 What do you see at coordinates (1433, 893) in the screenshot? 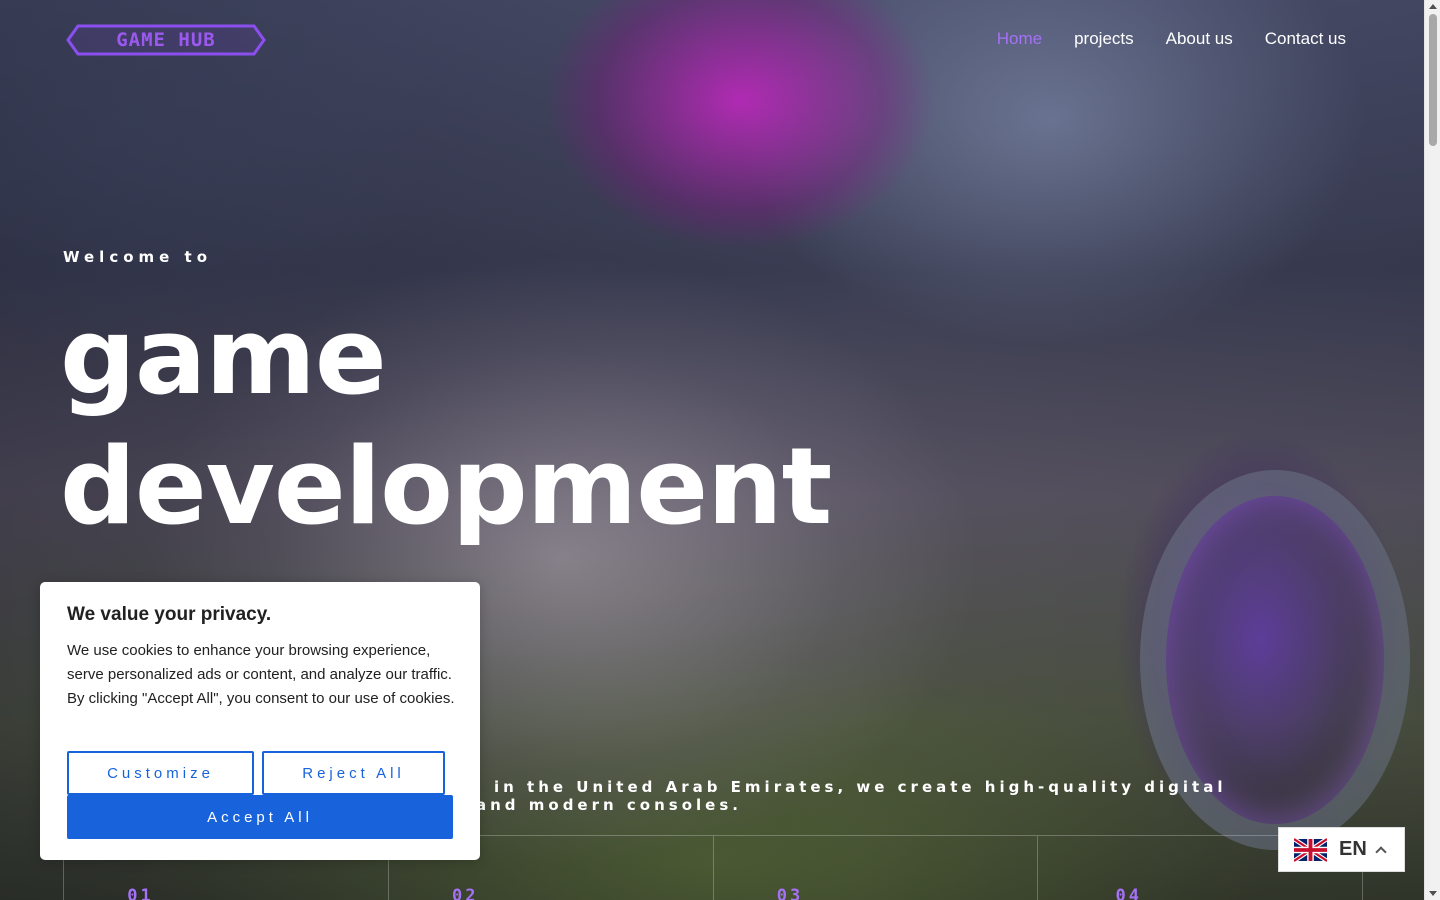
I see `scroll-down-arrow-icon` at bounding box center [1433, 893].